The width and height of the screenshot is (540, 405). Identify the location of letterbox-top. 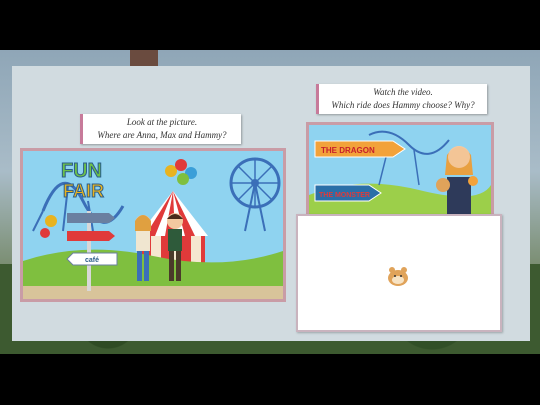
(270, 25).